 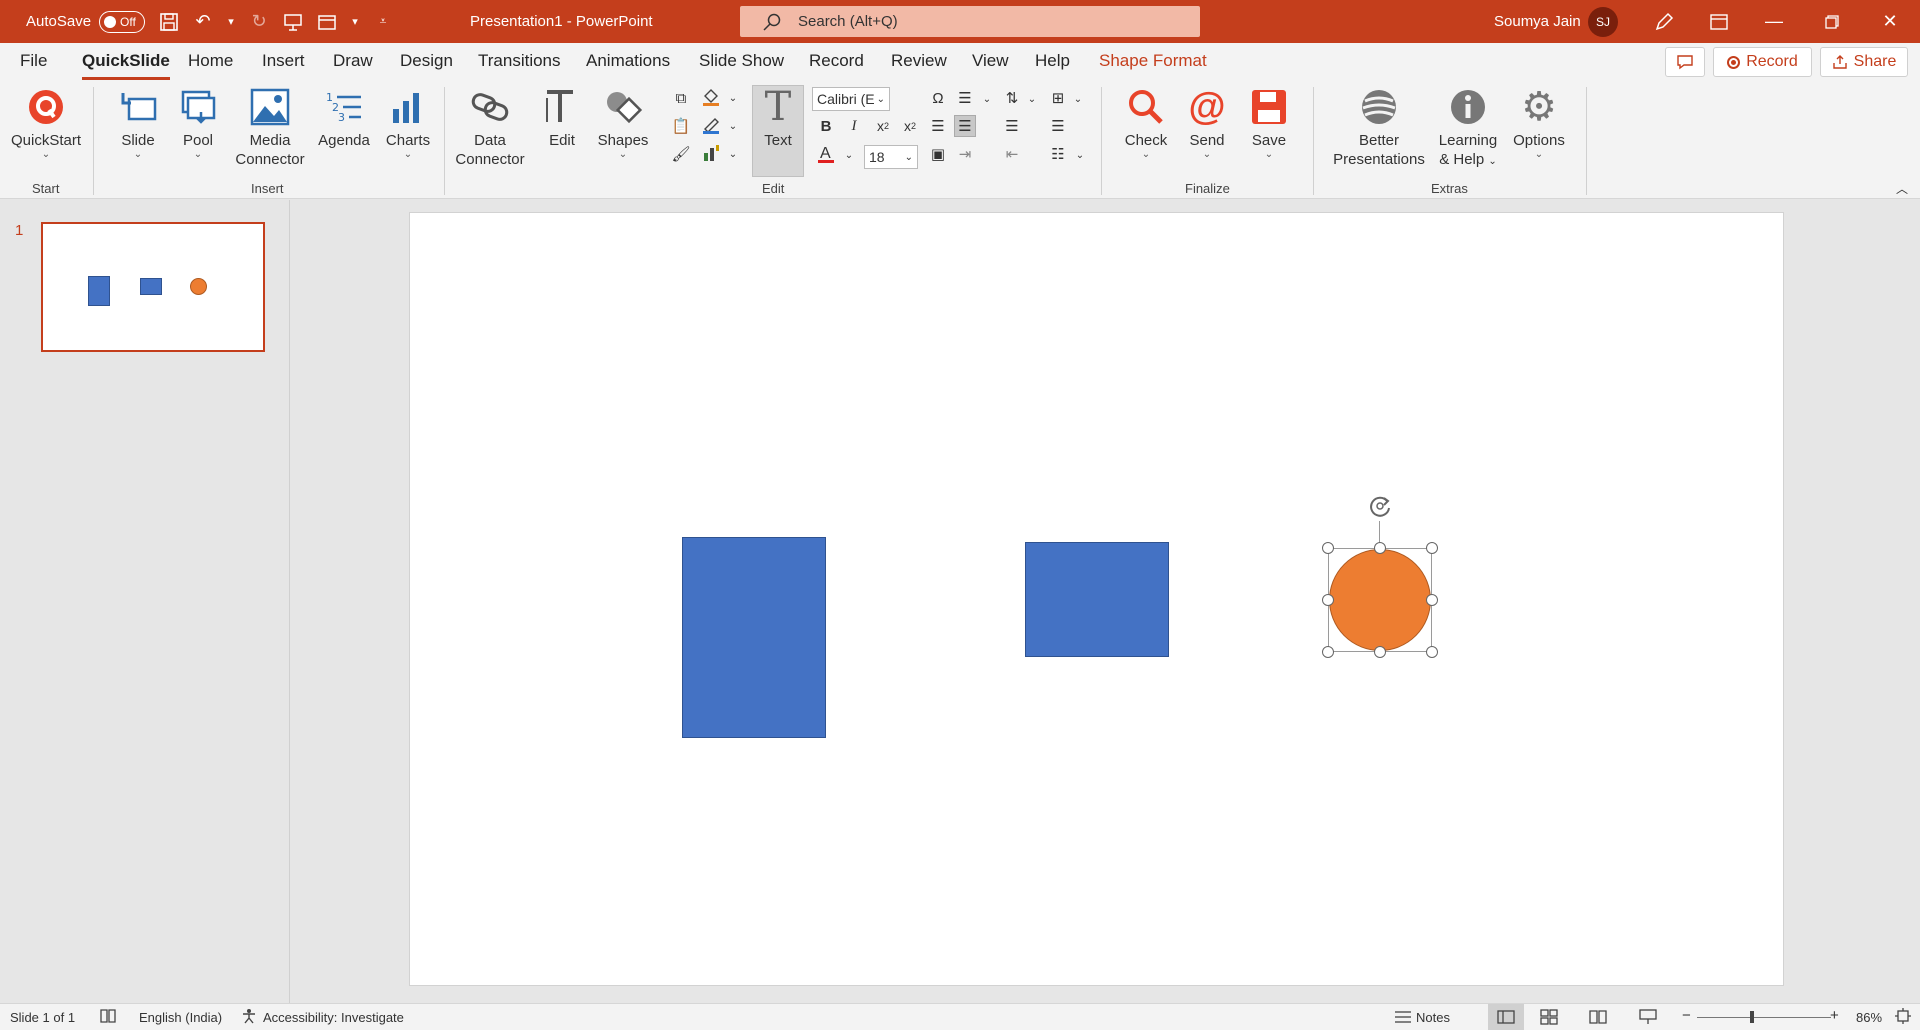 What do you see at coordinates (203, 22) in the screenshot?
I see `undo-icon: ↶` at bounding box center [203, 22].